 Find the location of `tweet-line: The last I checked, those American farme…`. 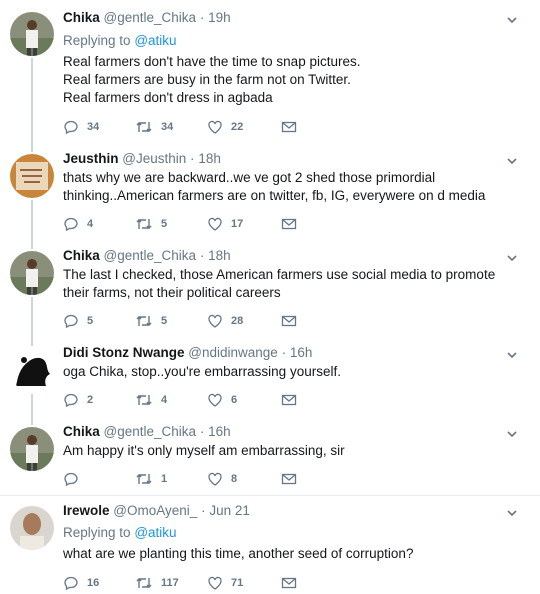

tweet-line: The last I checked, those American farme… is located at coordinates (279, 274).